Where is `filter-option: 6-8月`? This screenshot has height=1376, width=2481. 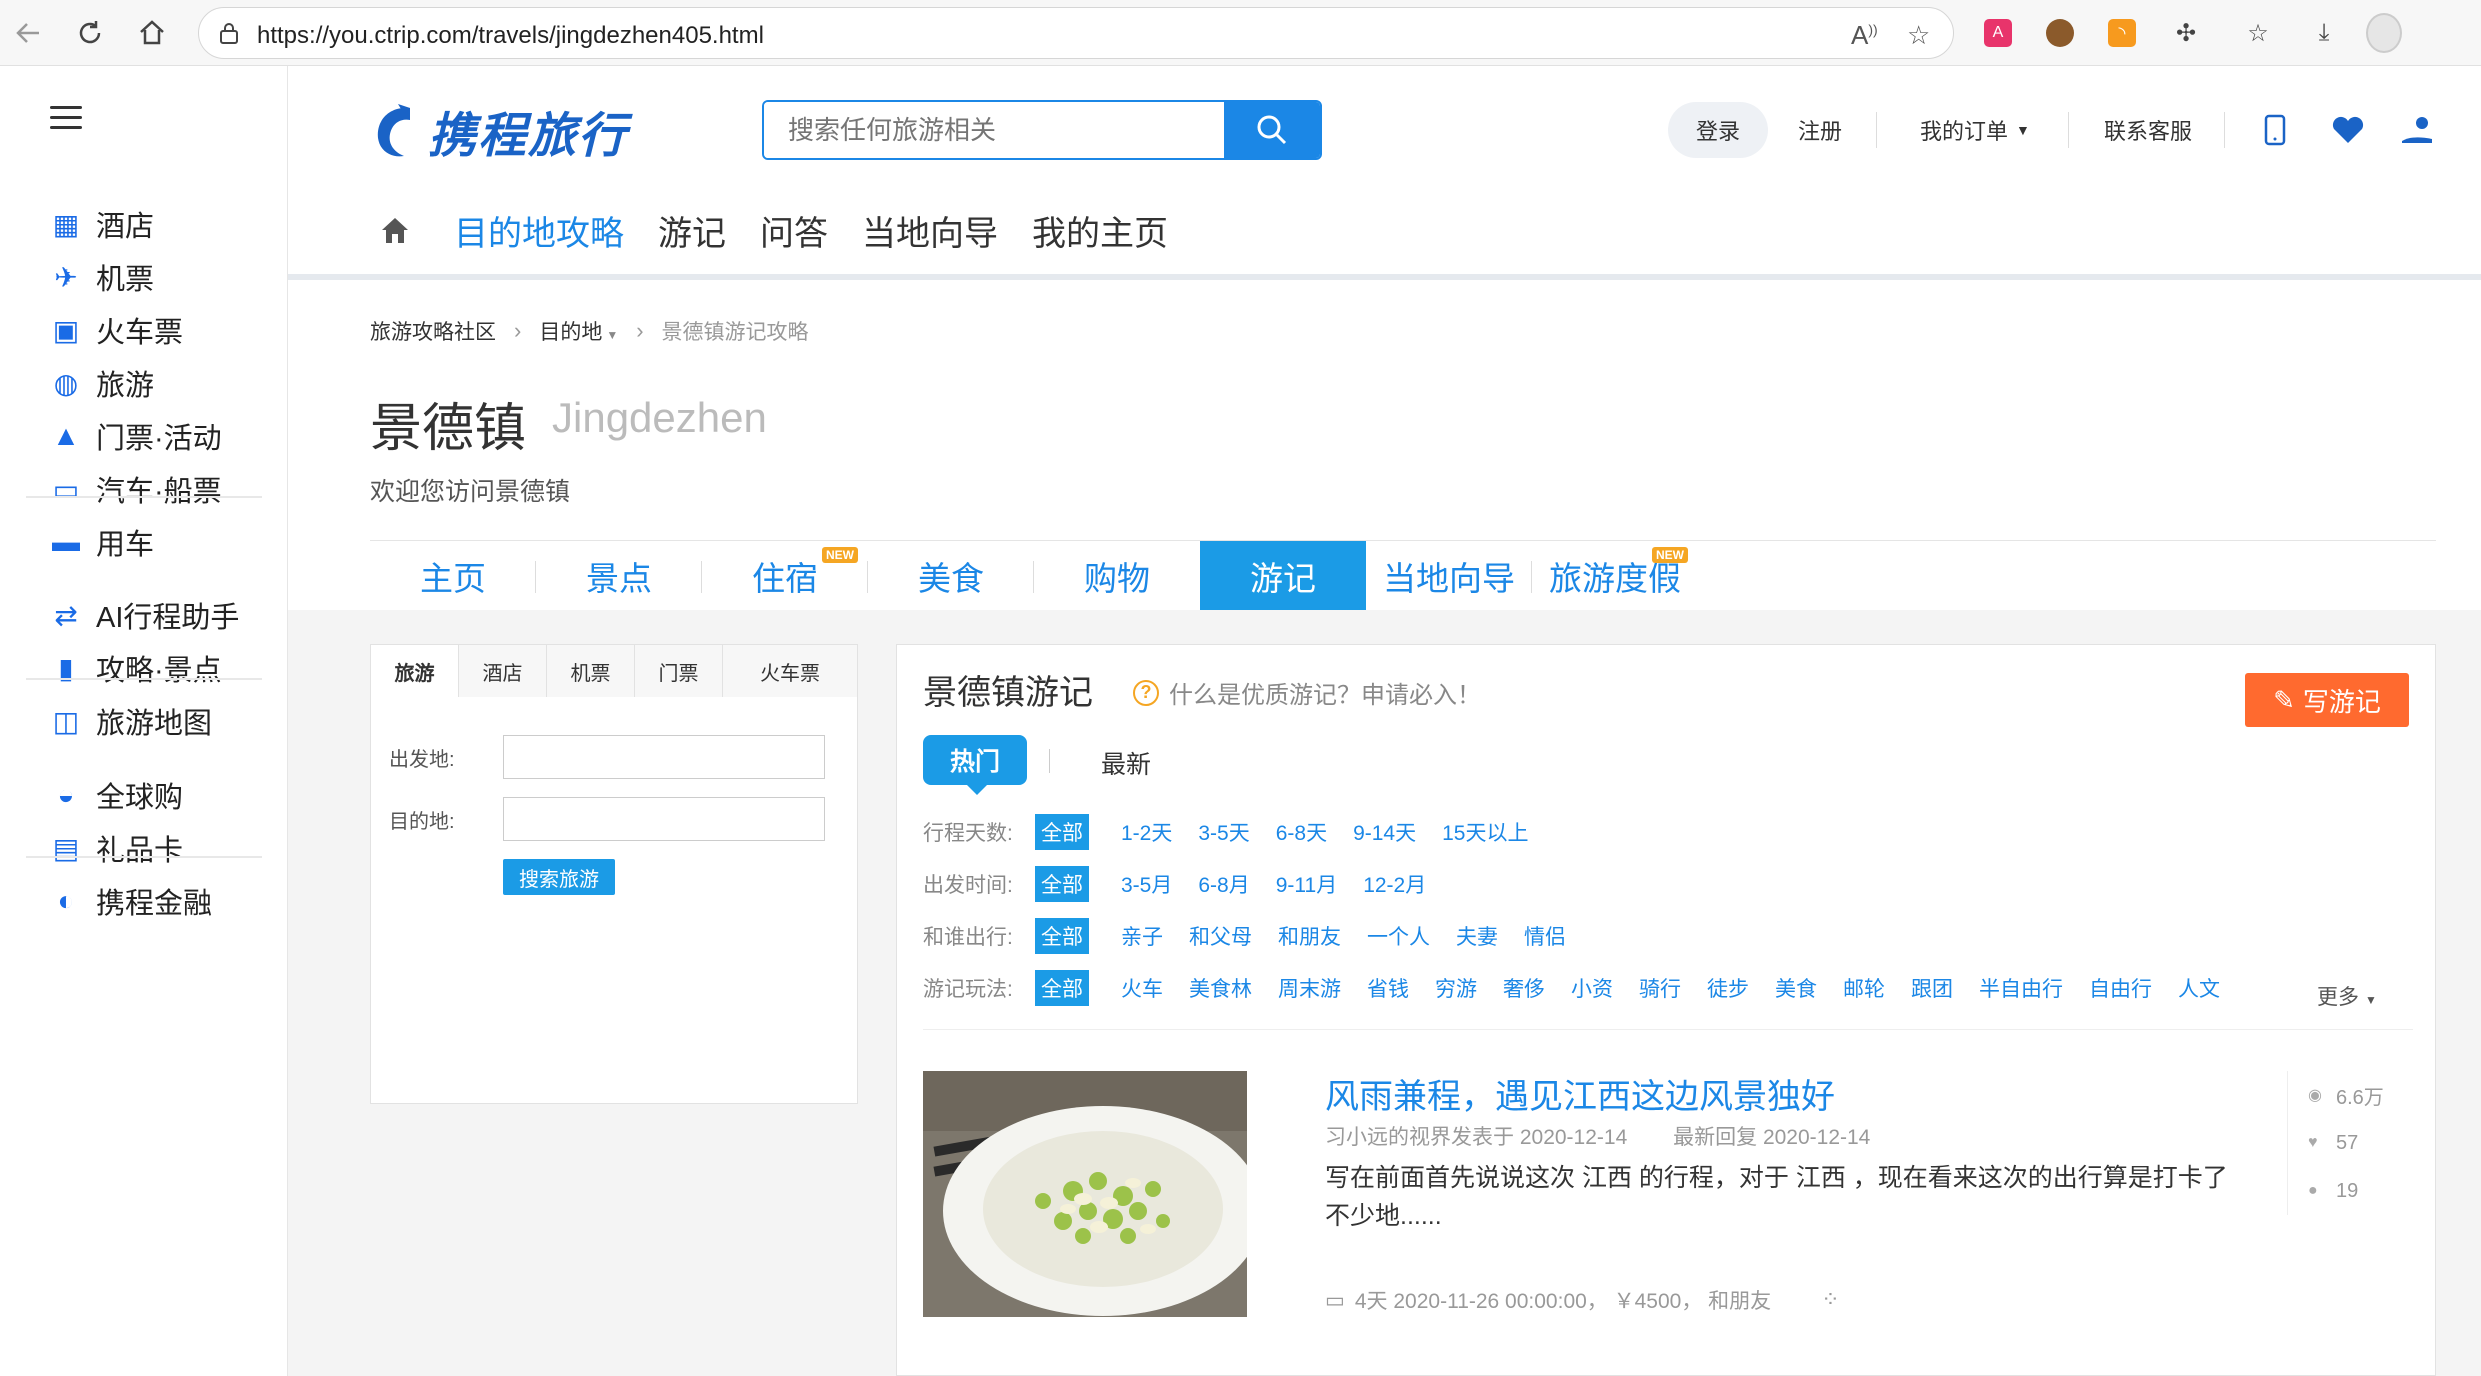 filter-option: 6-8月 is located at coordinates (1223, 884).